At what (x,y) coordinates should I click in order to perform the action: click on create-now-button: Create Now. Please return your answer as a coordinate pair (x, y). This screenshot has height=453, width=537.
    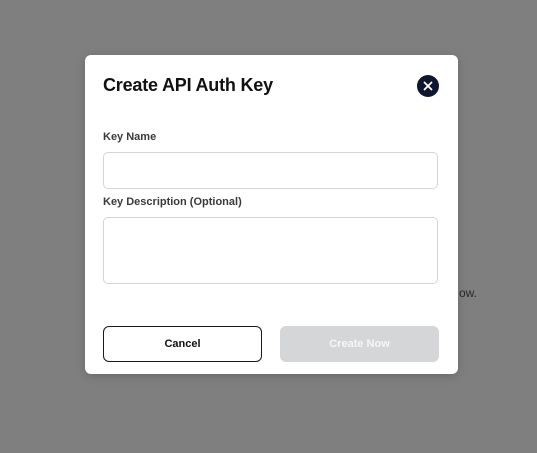
    Looking at the image, I should click on (359, 344).